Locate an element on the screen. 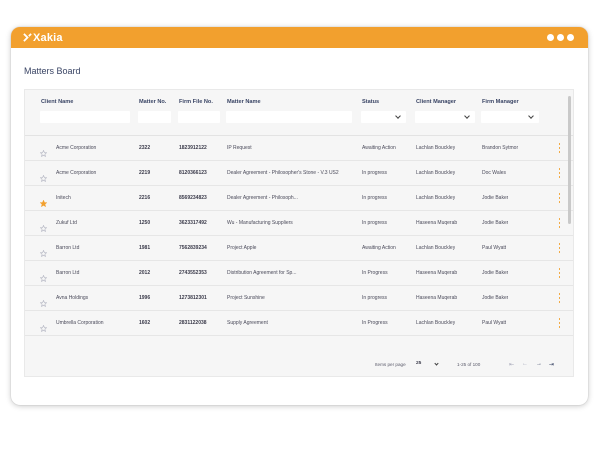  last-page-icon: ⇥ is located at coordinates (551, 364).